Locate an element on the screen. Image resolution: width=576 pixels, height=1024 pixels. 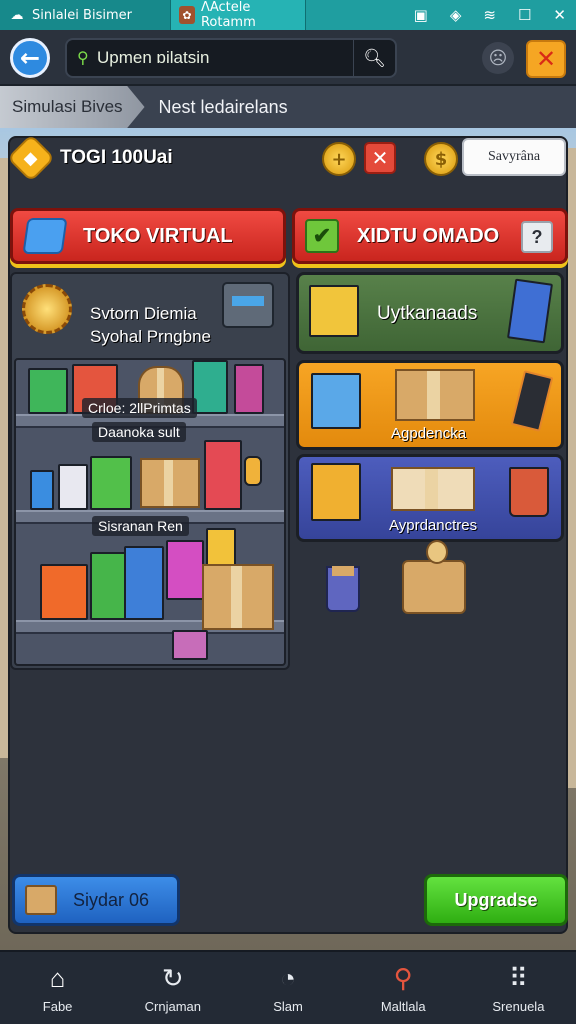
plus-coin-icon: + is located at coordinates (339, 159).